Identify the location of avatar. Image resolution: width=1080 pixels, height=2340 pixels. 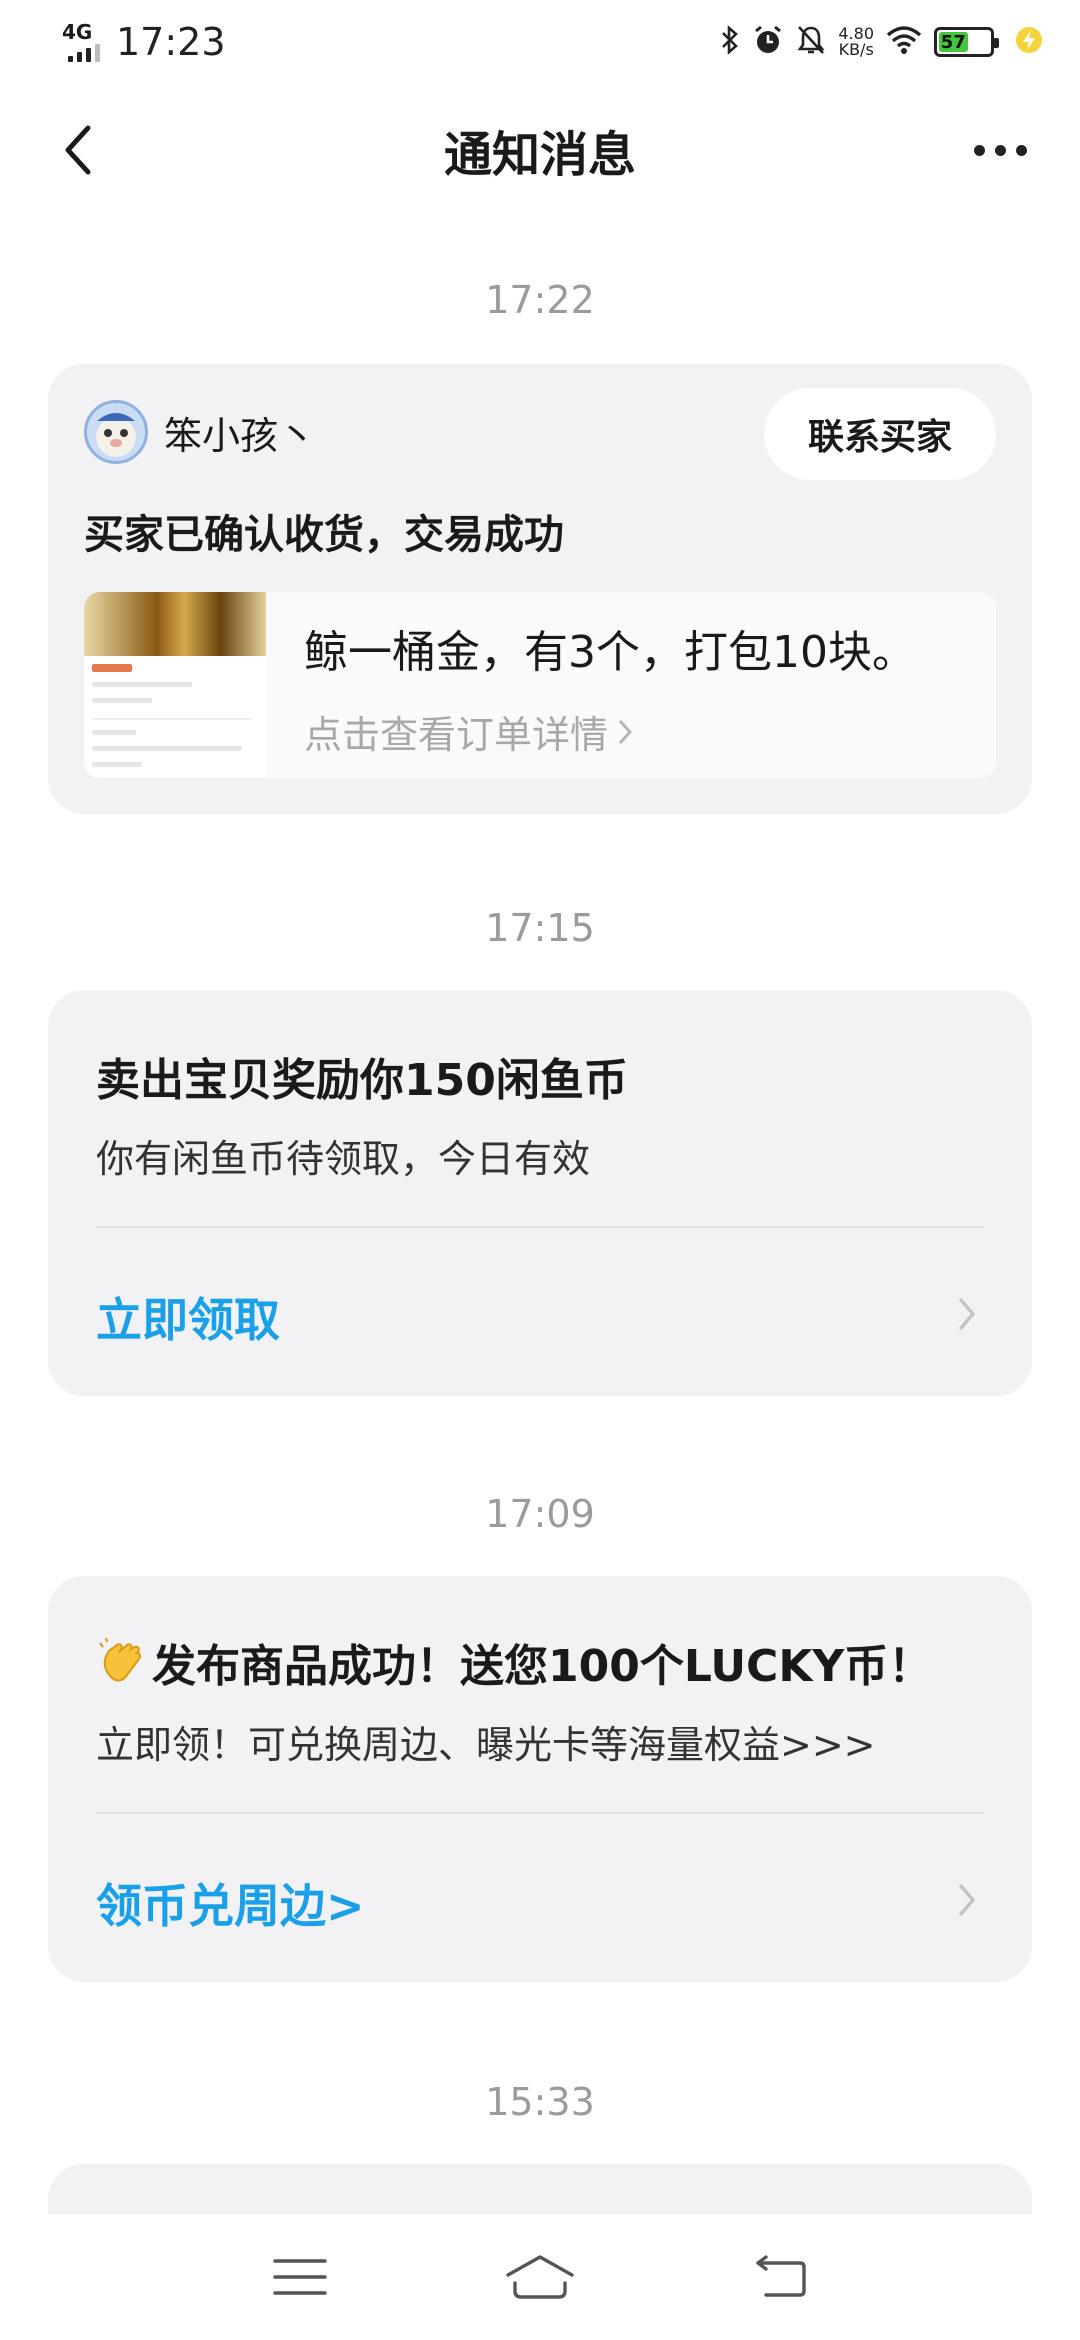
(116, 432).